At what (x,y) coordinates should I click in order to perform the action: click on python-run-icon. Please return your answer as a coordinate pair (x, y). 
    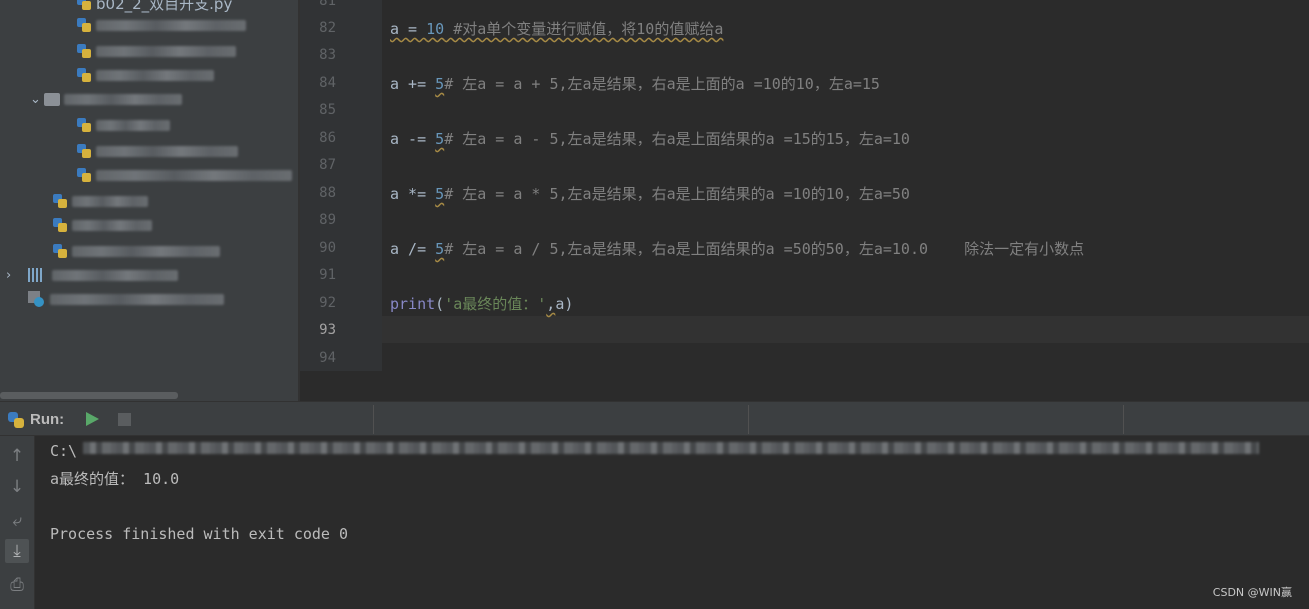
    Looking at the image, I should click on (16, 420).